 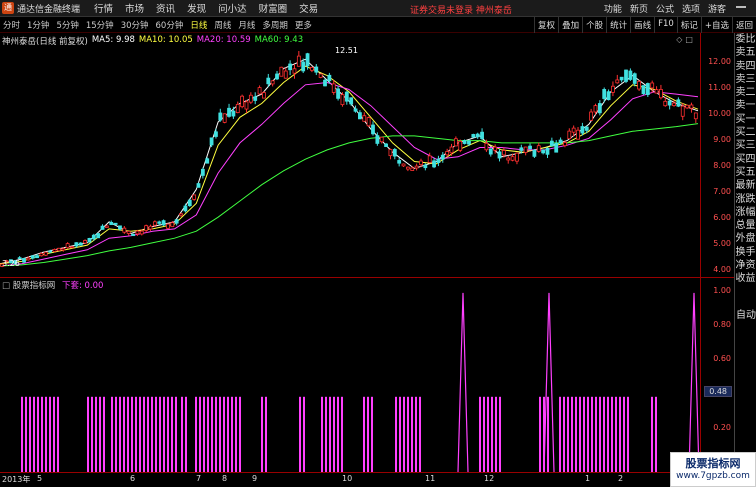 What do you see at coordinates (722, 358) in the screenshot?
I see `indicator-tick: 0.60` at bounding box center [722, 358].